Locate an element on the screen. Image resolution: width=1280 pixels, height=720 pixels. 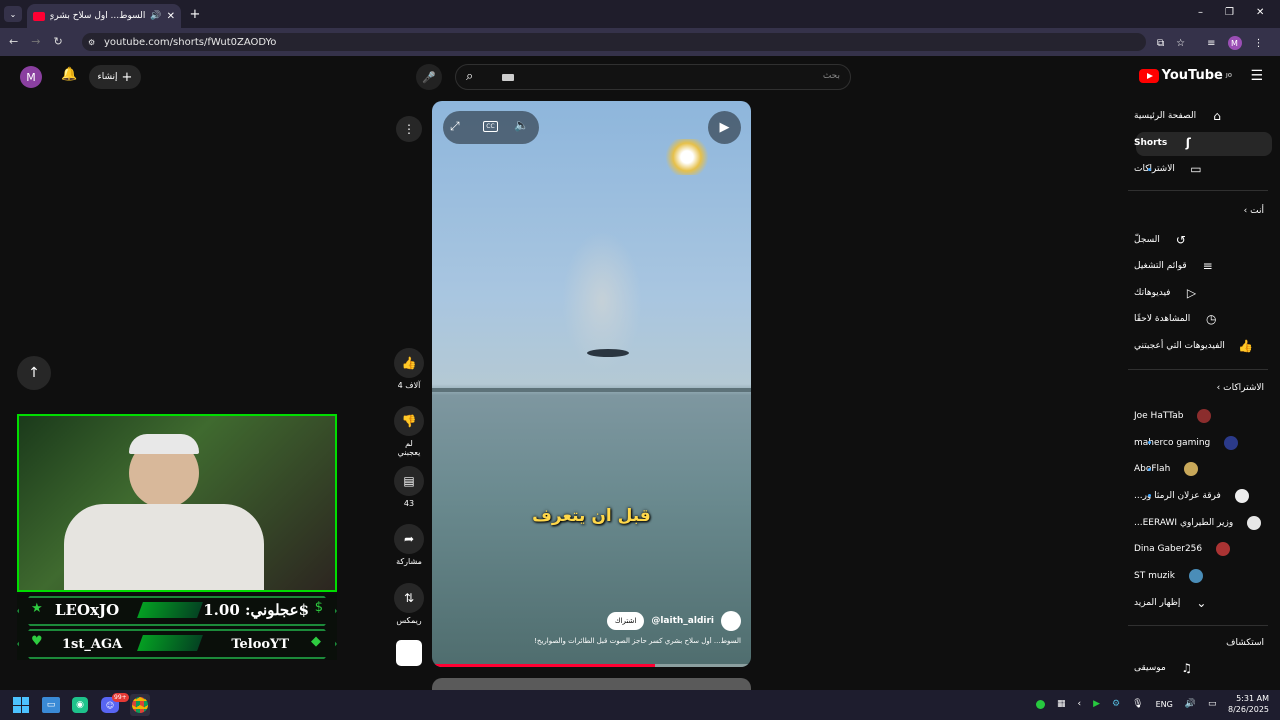
speaker-icon: 🔊 is located at coordinates (155, 16).